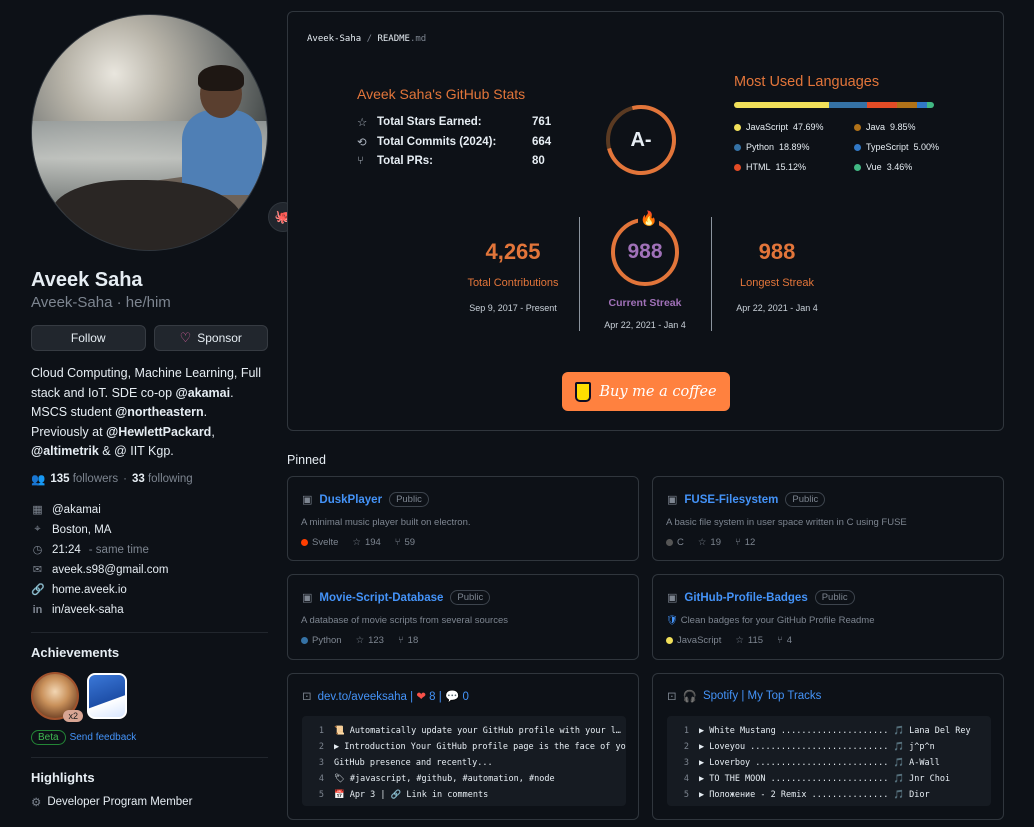 The height and width of the screenshot is (827, 1034). I want to click on current-streak-label: Current Streak, so click(645, 303).